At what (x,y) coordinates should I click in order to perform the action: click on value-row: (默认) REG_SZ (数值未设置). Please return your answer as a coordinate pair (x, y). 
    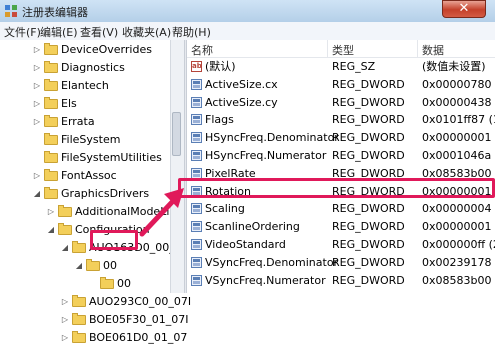
    Looking at the image, I should click on (341, 66).